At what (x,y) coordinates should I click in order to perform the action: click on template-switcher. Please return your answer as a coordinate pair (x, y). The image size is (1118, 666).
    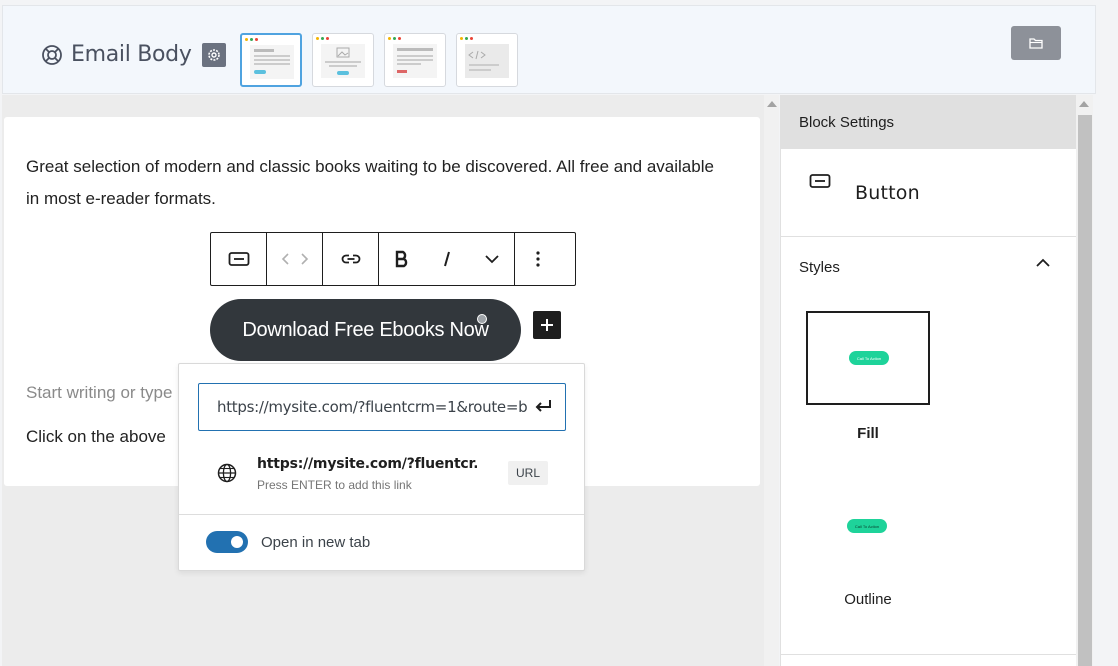
    Looking at the image, I should click on (379, 60).